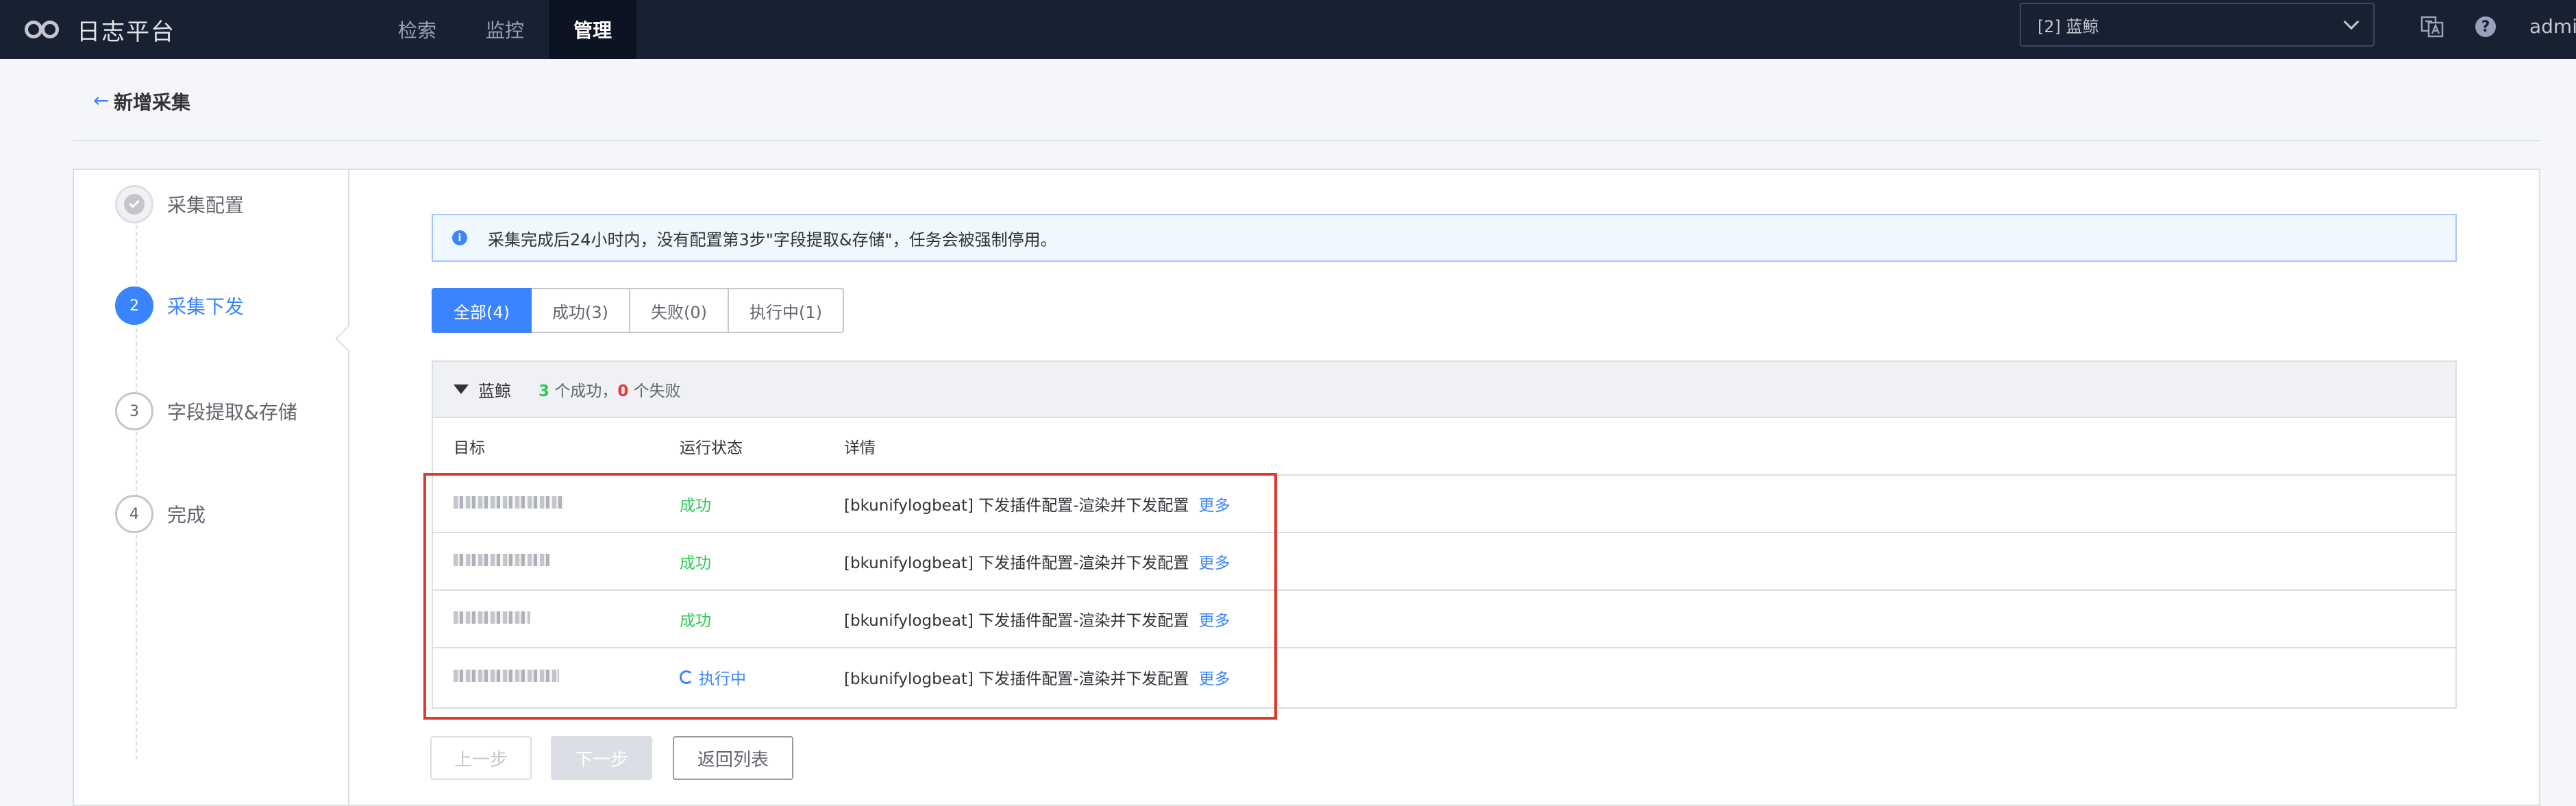 The width and height of the screenshot is (2576, 806). Describe the element at coordinates (206, 306) in the screenshot. I see `step-label: 采集下发` at that location.